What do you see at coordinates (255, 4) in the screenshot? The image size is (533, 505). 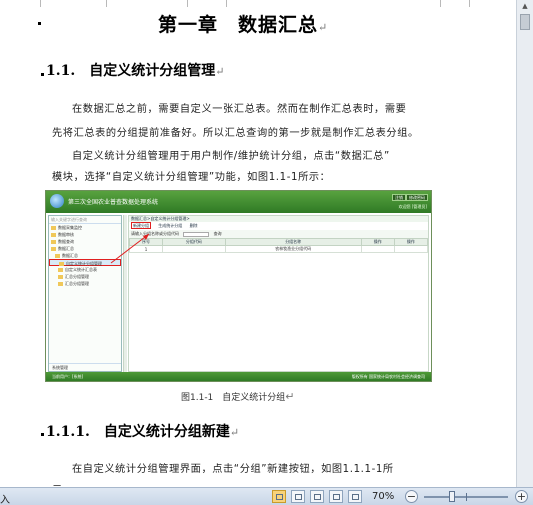 I see `page-top-marks` at bounding box center [255, 4].